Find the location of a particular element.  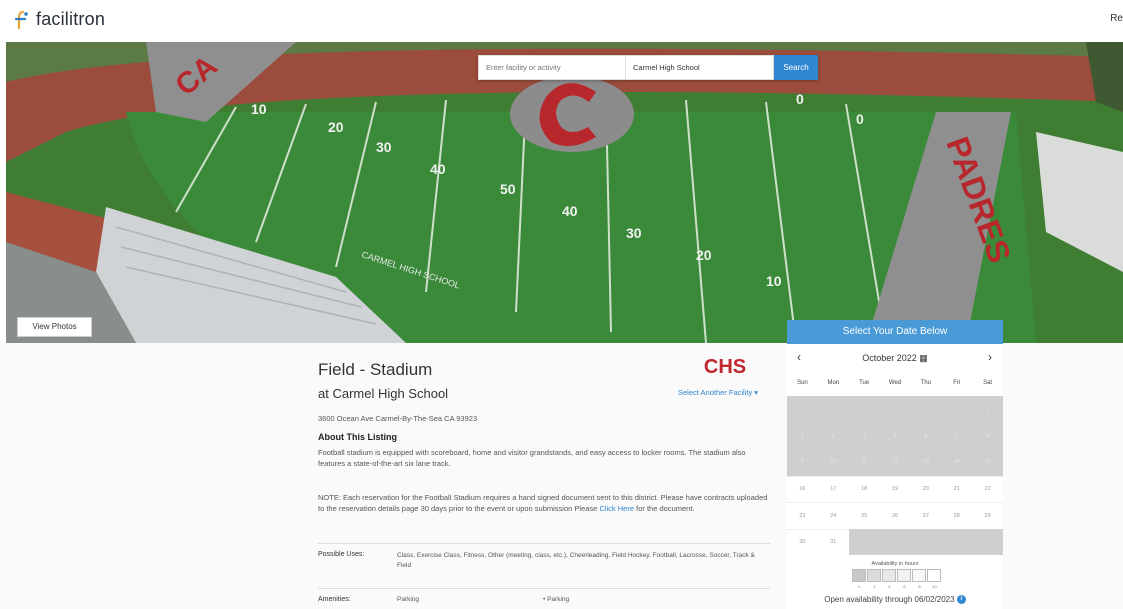

availability-scale-label: 10 is located at coordinates (934, 586).